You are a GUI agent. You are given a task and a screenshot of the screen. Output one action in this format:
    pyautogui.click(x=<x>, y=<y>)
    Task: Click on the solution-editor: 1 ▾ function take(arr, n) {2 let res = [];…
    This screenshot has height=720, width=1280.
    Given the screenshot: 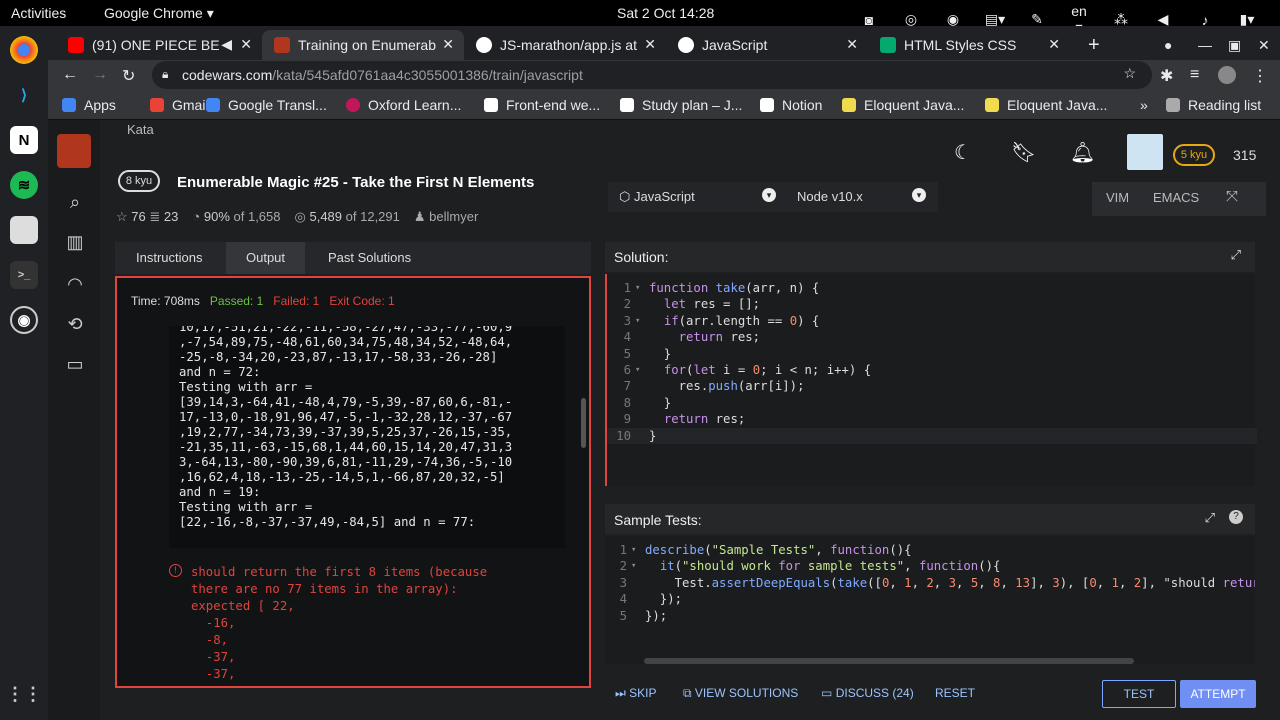 What is the action you would take?
    pyautogui.click(x=931, y=380)
    